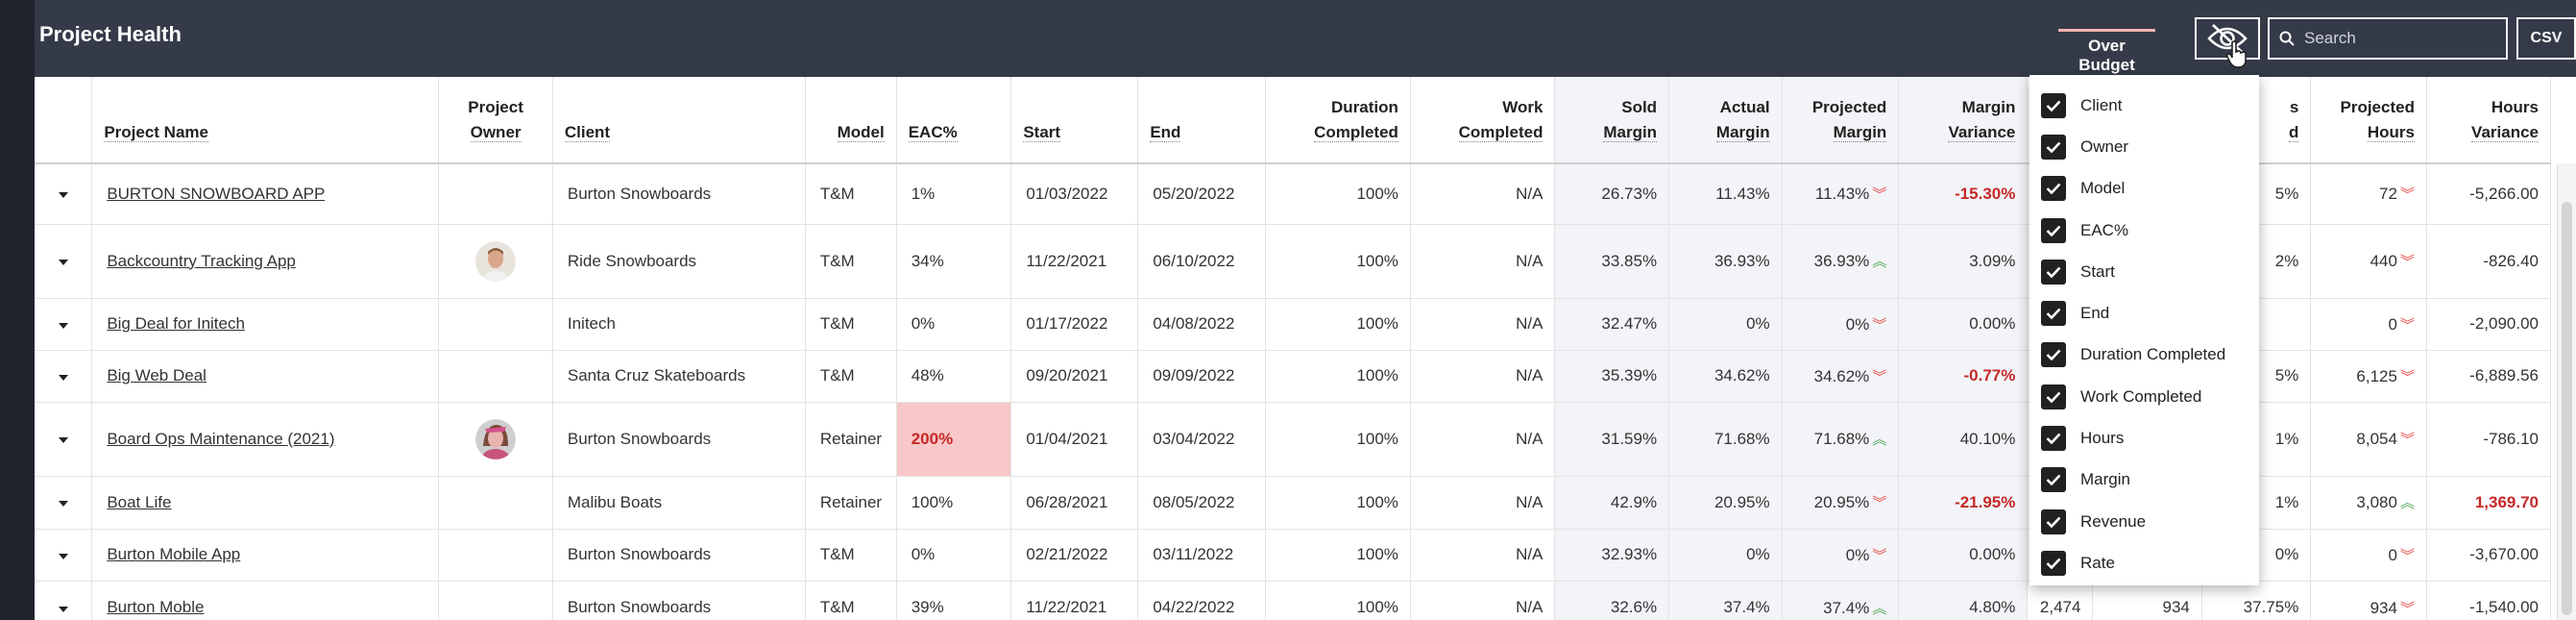 Image resolution: width=2576 pixels, height=620 pixels. What do you see at coordinates (1074, 324) in the screenshot?
I see `start-cell: 01/17/2022` at bounding box center [1074, 324].